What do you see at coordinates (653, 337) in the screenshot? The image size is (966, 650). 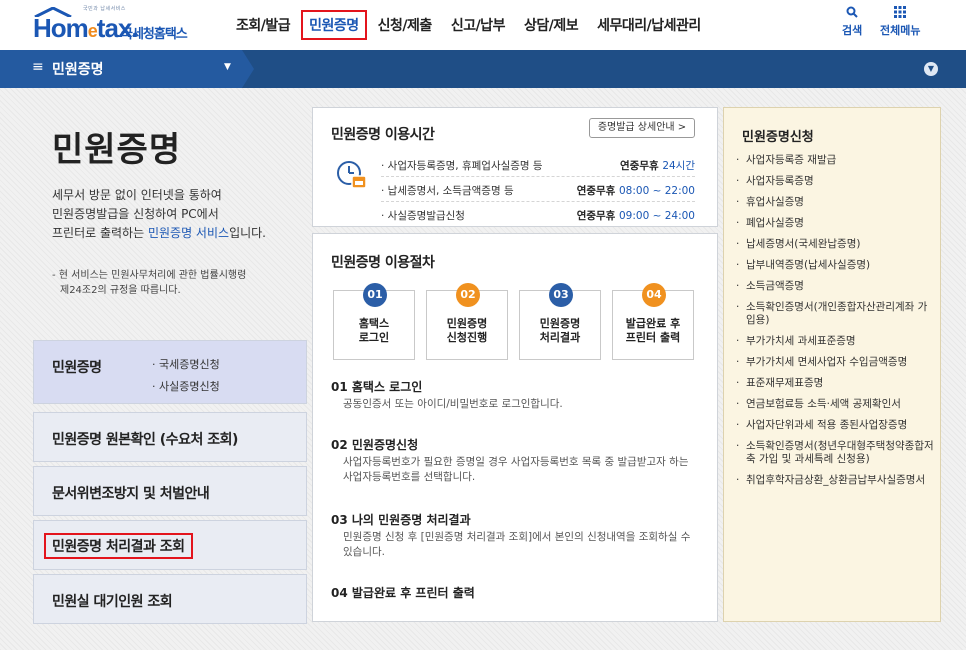 I see `step-04-line-2: 프린터 출력` at bounding box center [653, 337].